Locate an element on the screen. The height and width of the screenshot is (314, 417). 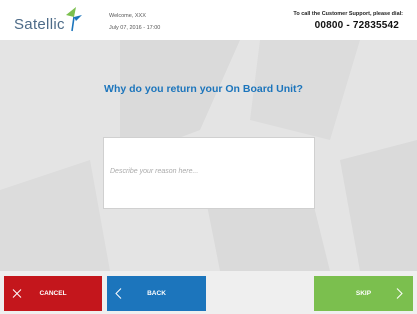
support-phone: 00800 - 72835542 is located at coordinates (356, 25).